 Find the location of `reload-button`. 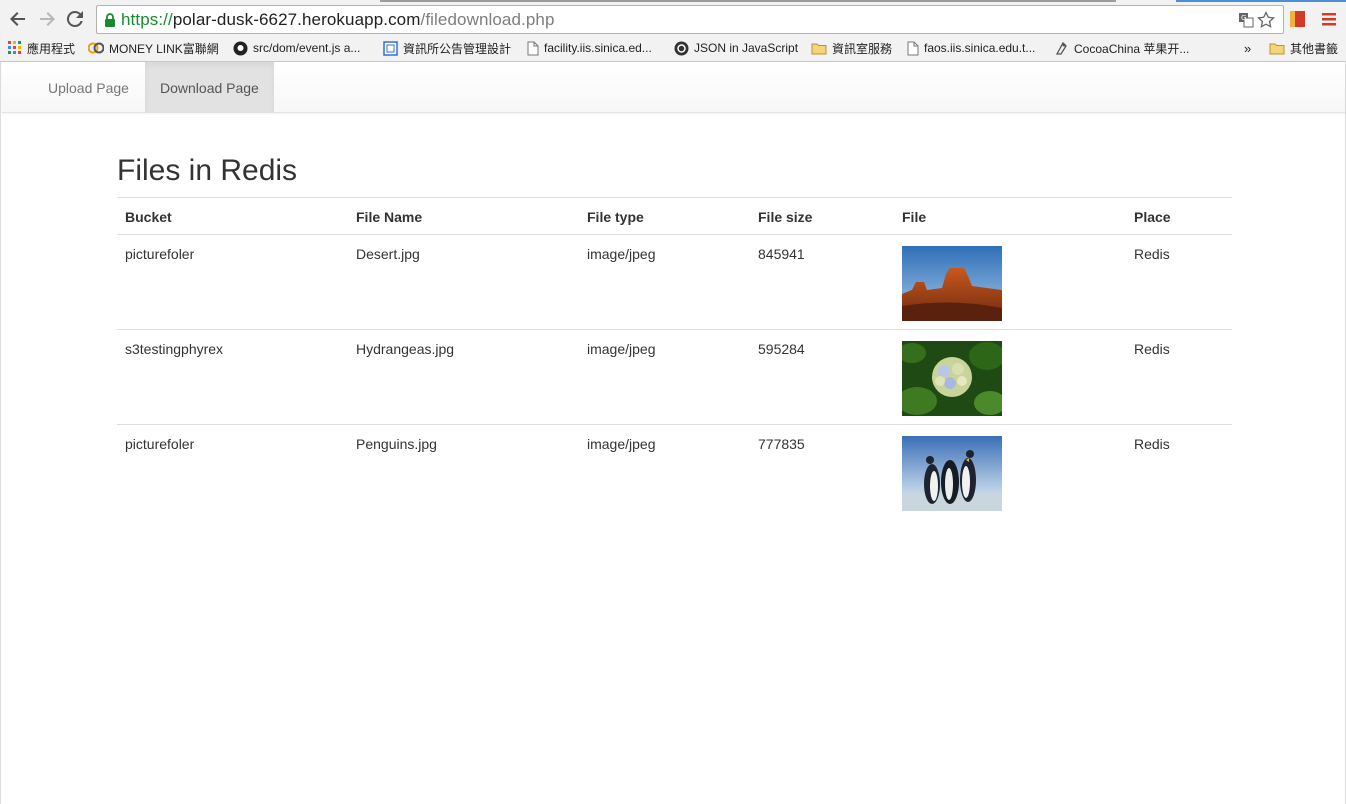

reload-button is located at coordinates (75, 19).